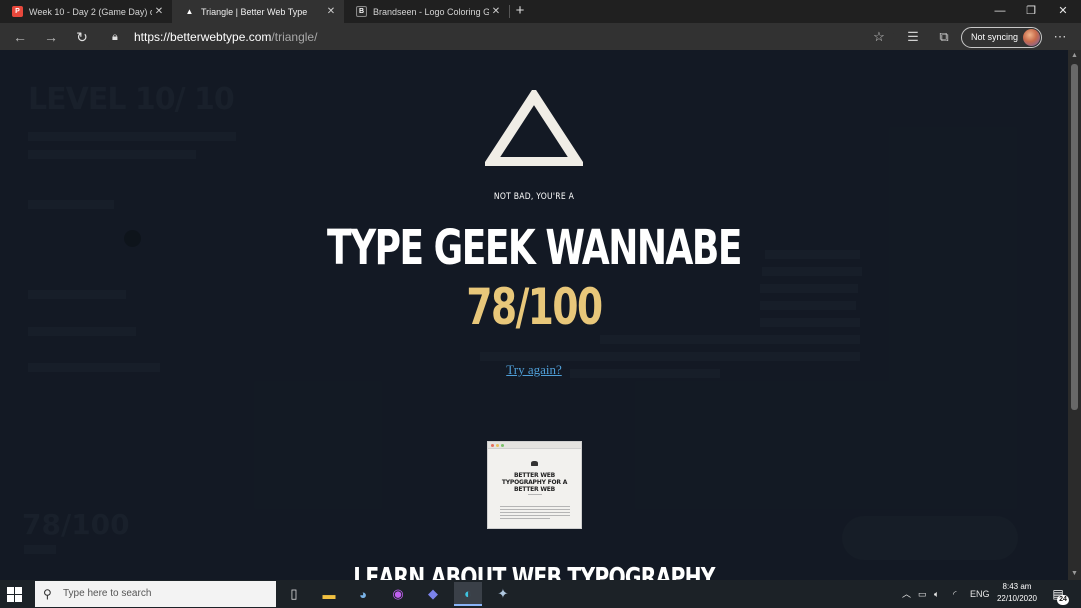  What do you see at coordinates (1031, 37) in the screenshot?
I see `avatar` at bounding box center [1031, 37].